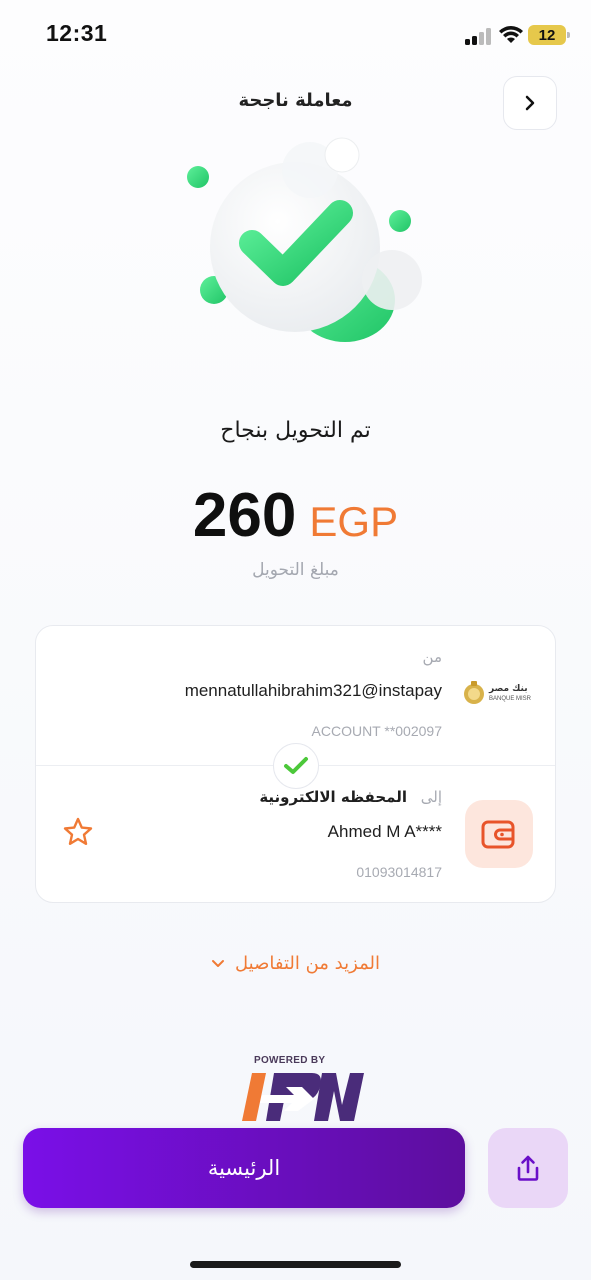 The height and width of the screenshot is (1280, 591). Describe the element at coordinates (432, 657) in the screenshot. I see `from-label: من` at that location.